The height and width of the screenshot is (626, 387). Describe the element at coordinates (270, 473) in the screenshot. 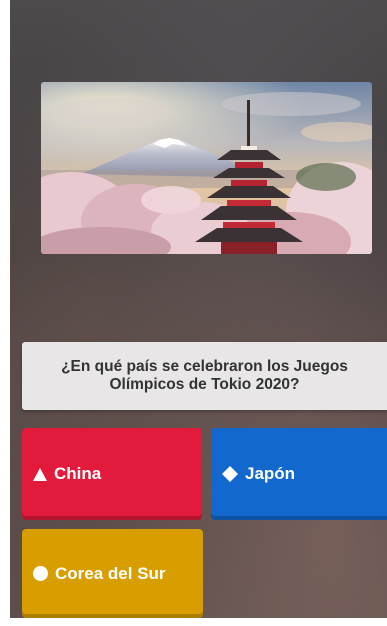

I see `answer-label: Japón` at that location.